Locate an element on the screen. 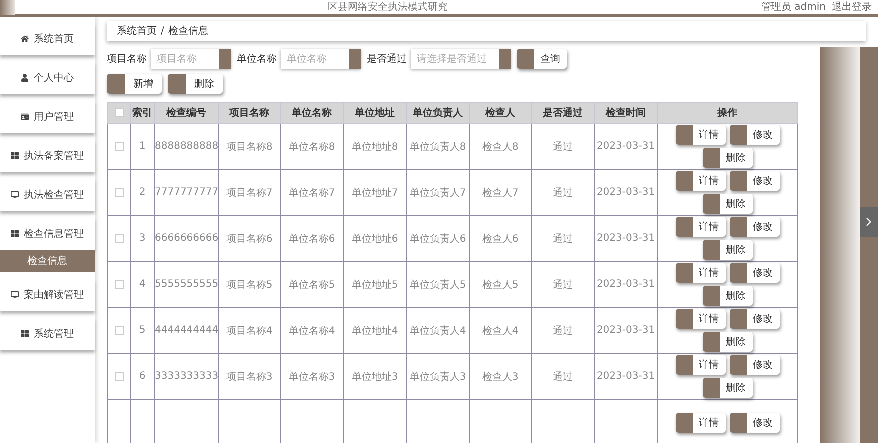 Image resolution: width=878 pixels, height=443 pixels. filter-label: 项目名称 is located at coordinates (127, 59).